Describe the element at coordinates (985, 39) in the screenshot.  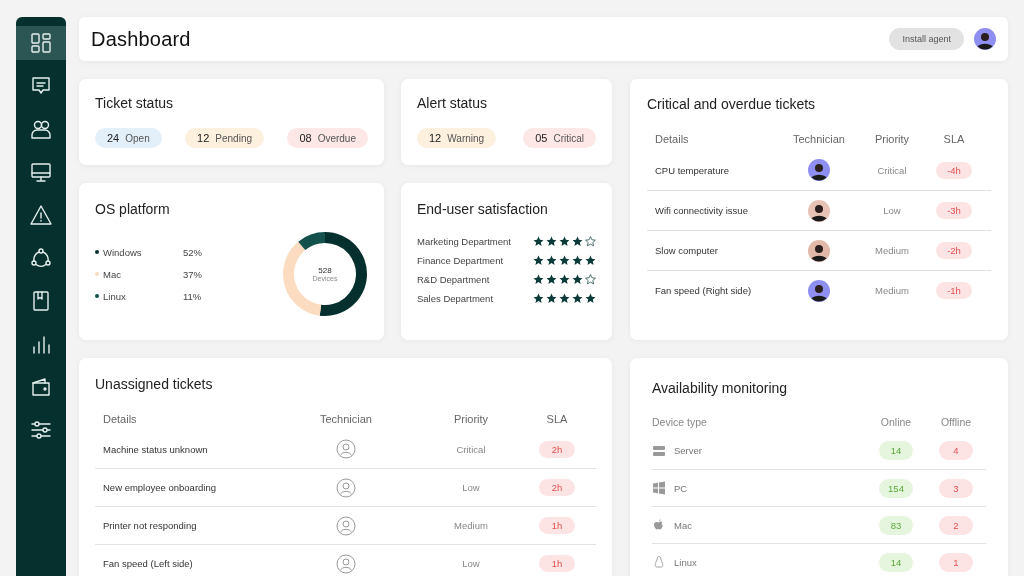
I see `user-avatar` at that location.